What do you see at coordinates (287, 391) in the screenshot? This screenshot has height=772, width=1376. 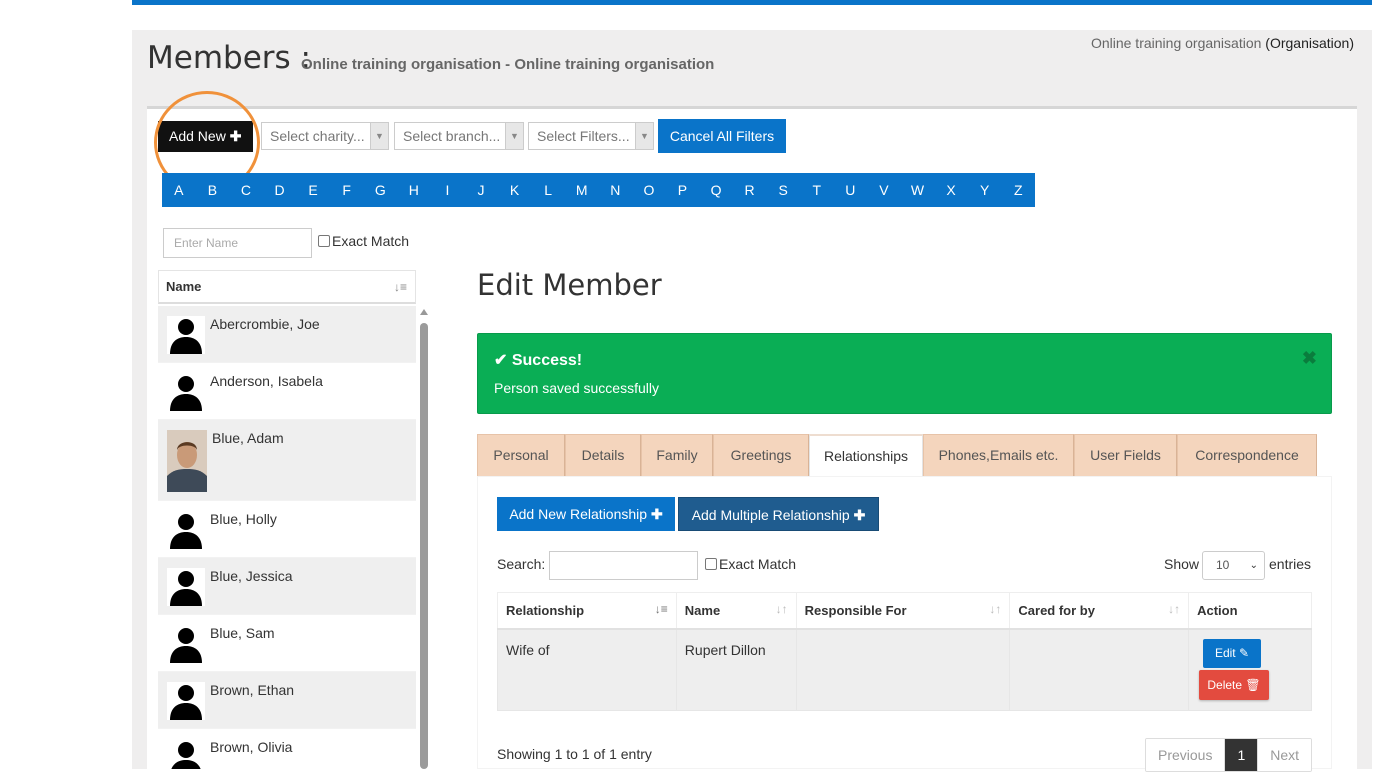 I see `list-item: Anderson, Isabela` at bounding box center [287, 391].